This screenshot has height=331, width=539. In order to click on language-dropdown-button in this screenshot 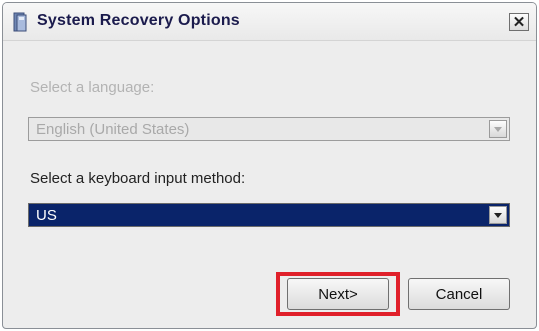, I will do `click(498, 129)`.